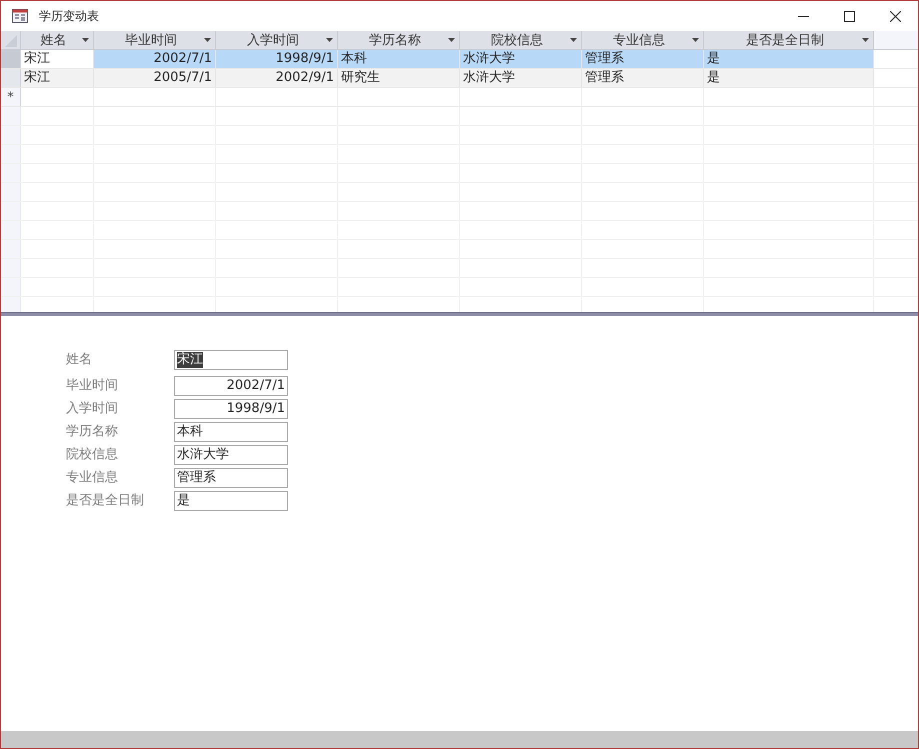  I want to click on field-label: 专业信息, so click(92, 478).